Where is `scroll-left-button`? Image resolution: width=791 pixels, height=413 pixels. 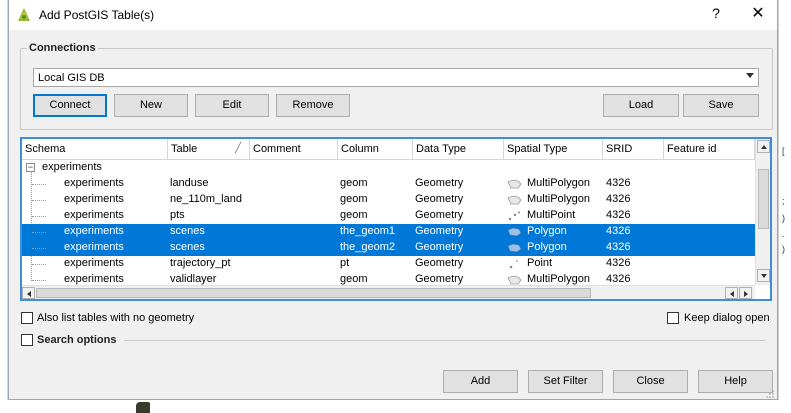
scroll-left-button is located at coordinates (28, 293).